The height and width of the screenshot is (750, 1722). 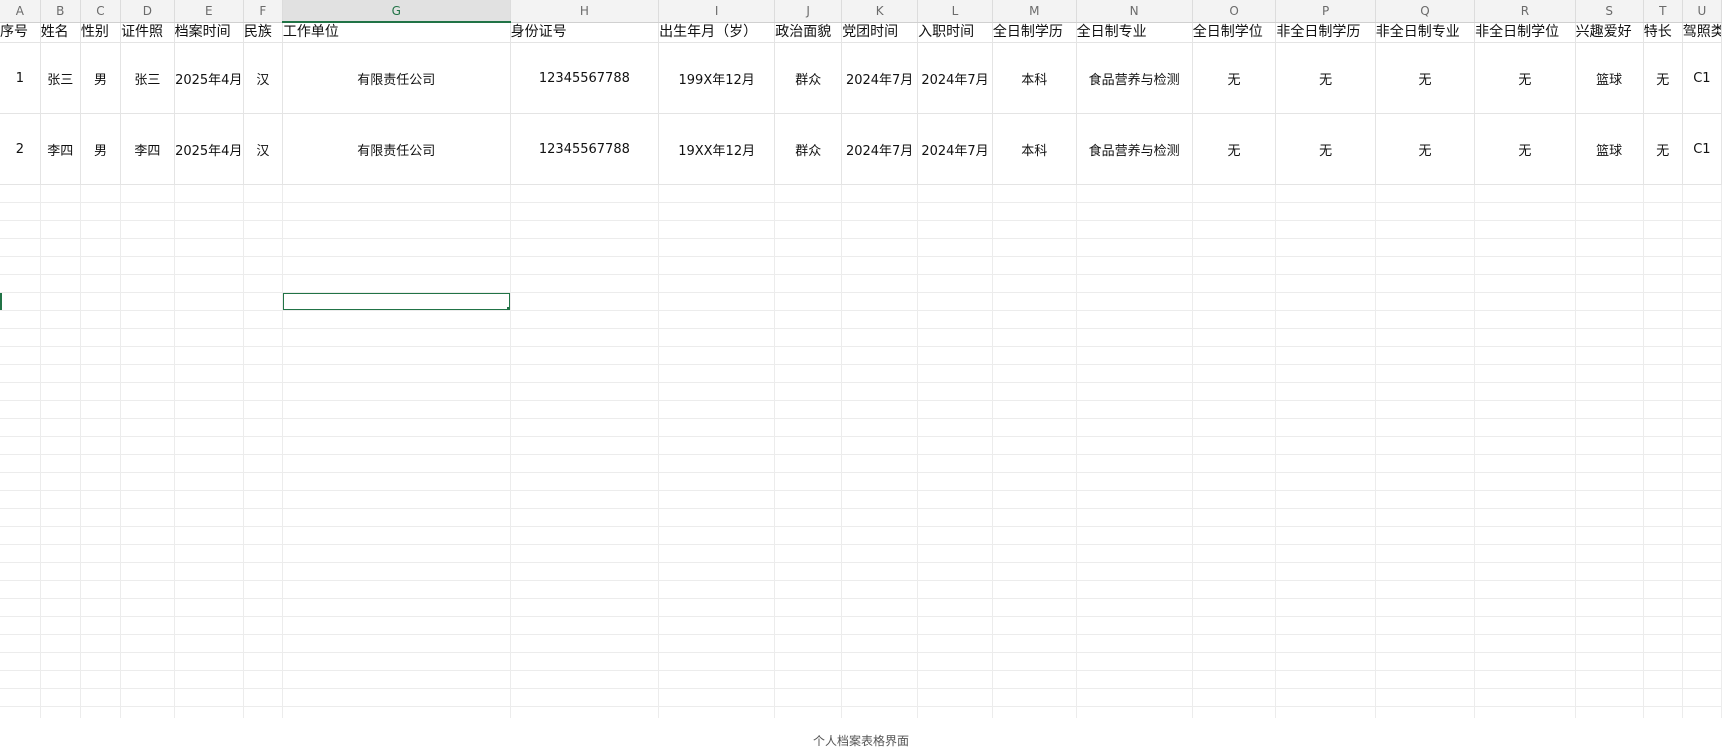 What do you see at coordinates (1525, 32) in the screenshot?
I see `field-header-pt-degree: 非全日制学位` at bounding box center [1525, 32].